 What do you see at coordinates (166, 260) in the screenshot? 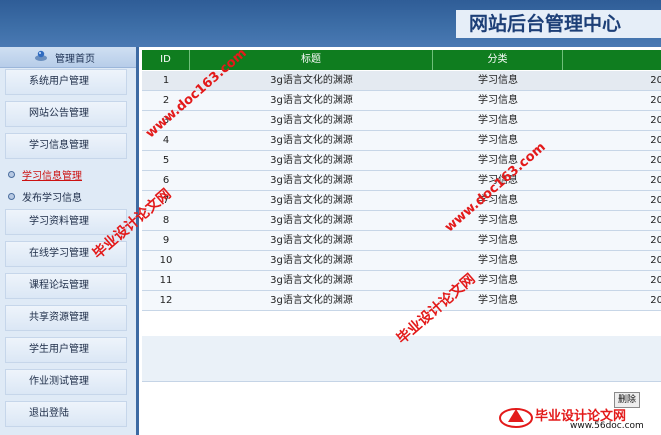
I see `cell-id: 10` at bounding box center [166, 260].